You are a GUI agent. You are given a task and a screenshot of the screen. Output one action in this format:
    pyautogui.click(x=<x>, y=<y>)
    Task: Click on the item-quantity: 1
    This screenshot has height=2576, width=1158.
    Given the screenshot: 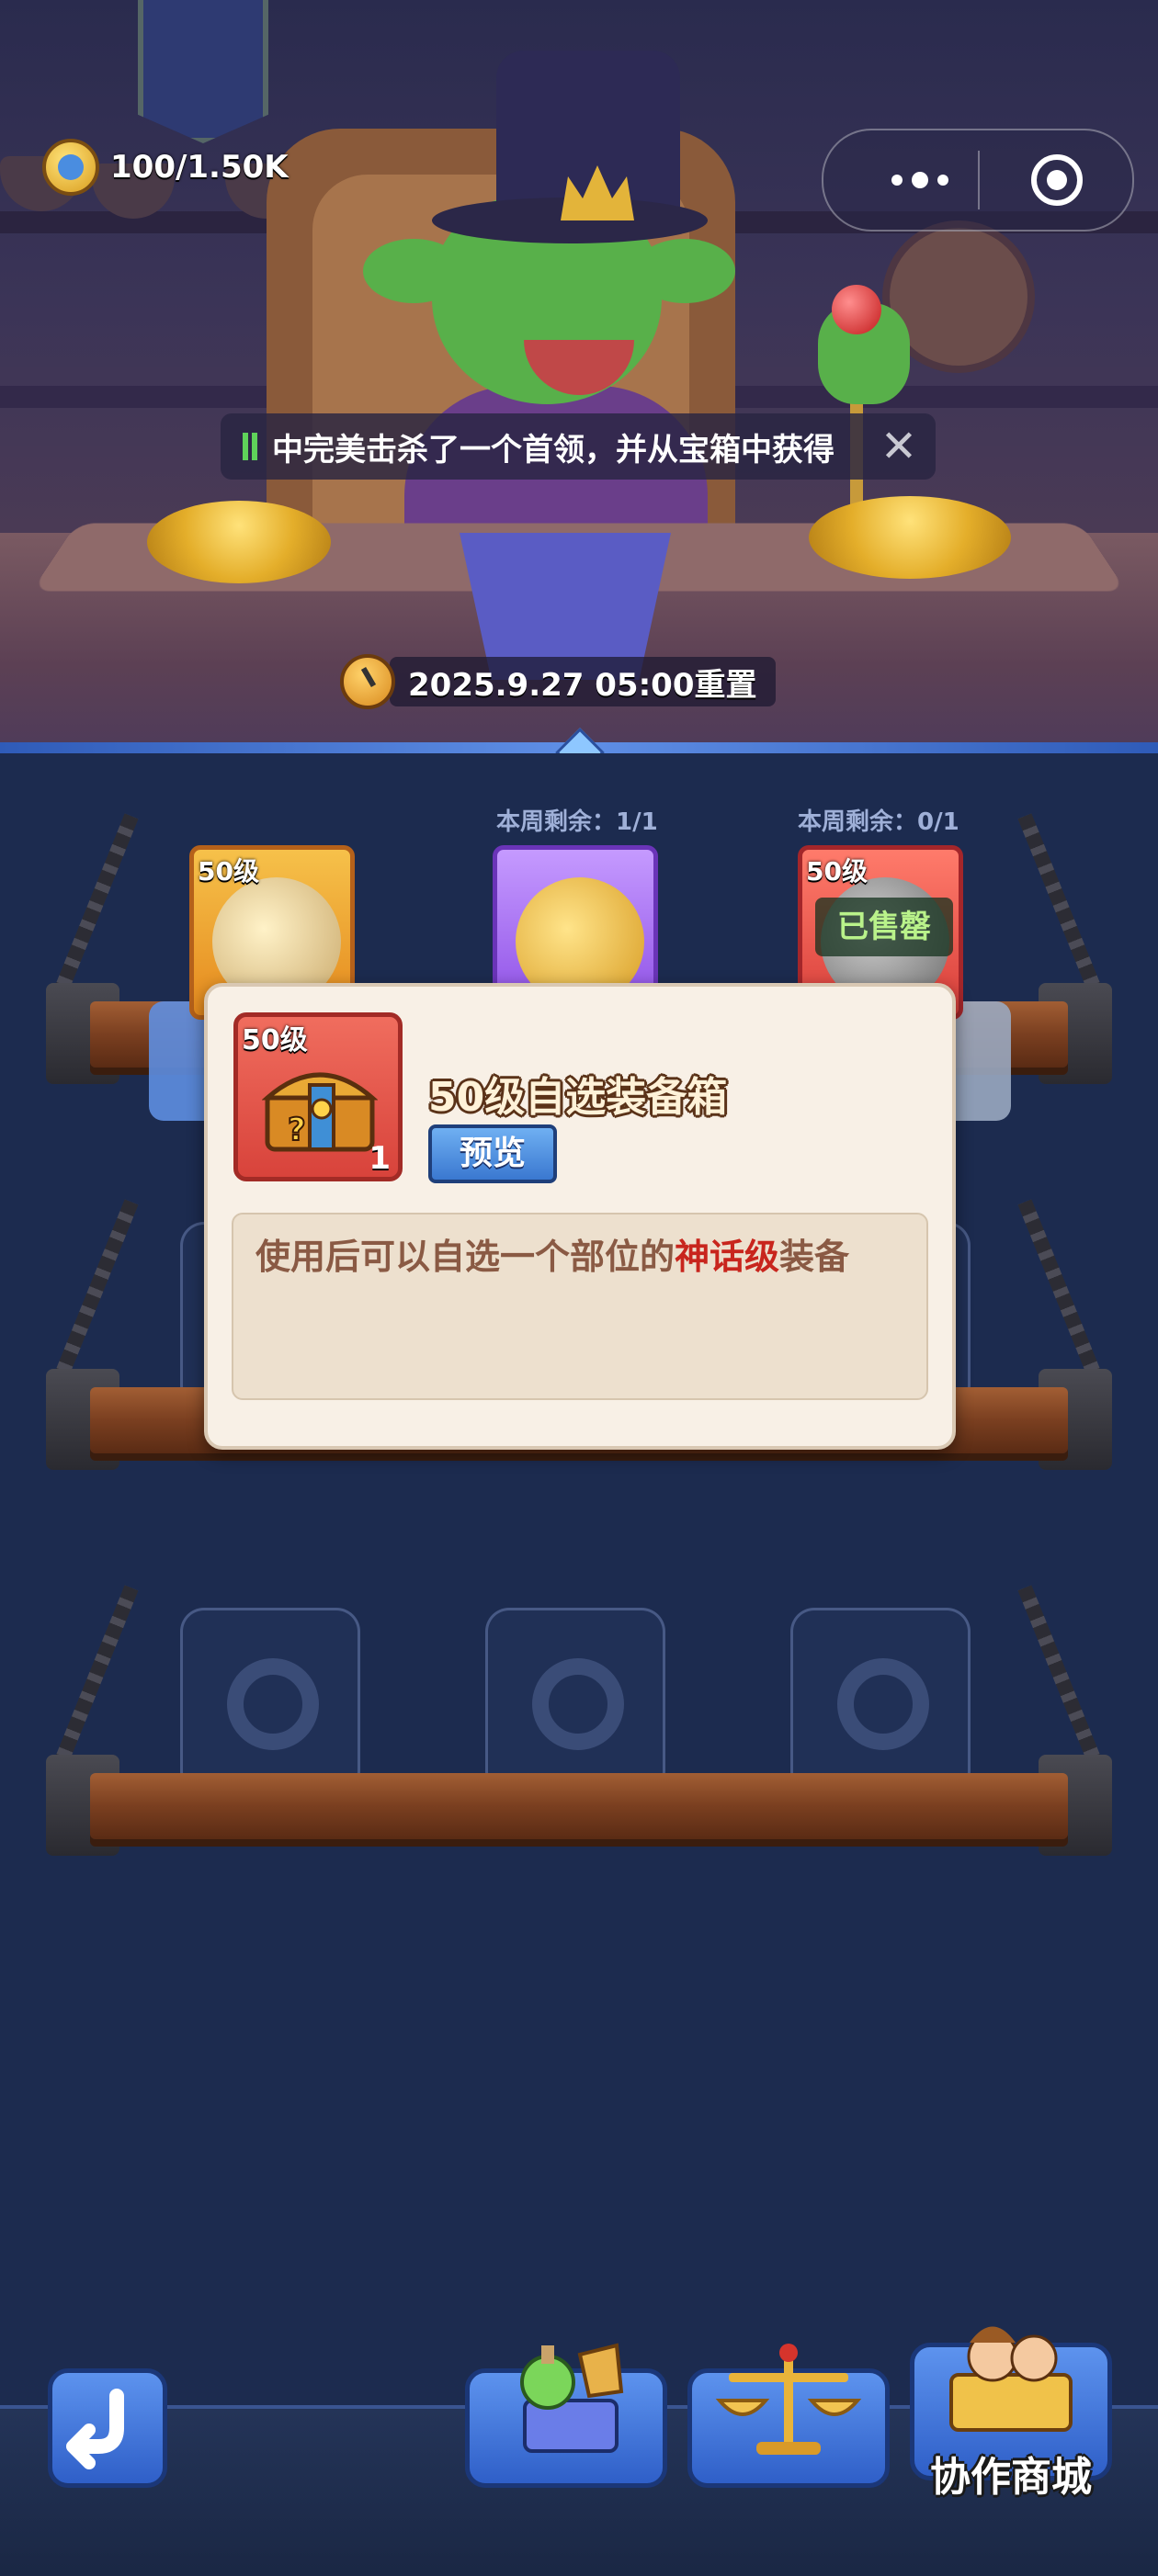 What is the action you would take?
    pyautogui.click(x=380, y=1158)
    